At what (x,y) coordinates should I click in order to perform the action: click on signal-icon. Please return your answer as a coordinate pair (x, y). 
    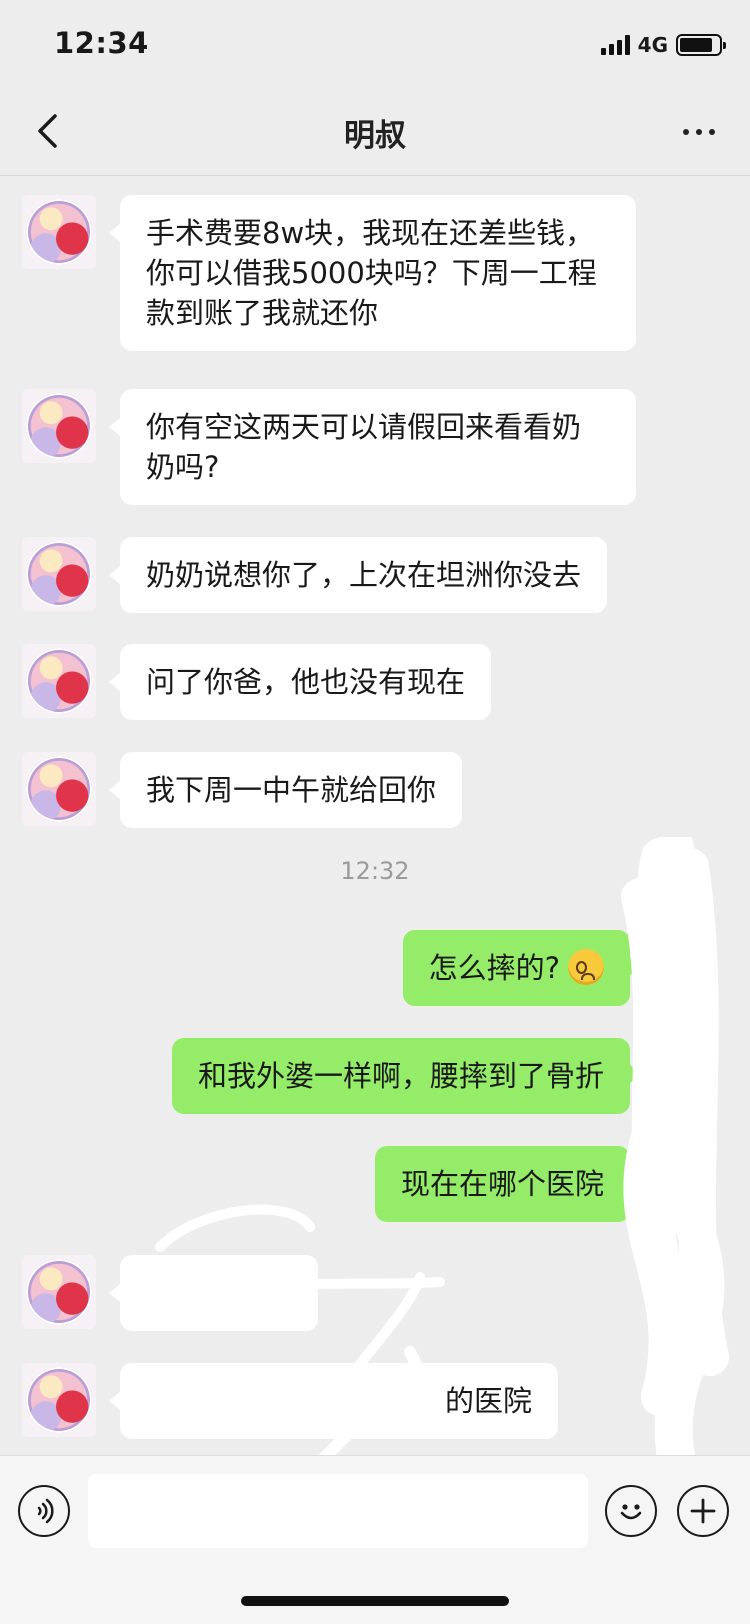
    Looking at the image, I should click on (615, 45).